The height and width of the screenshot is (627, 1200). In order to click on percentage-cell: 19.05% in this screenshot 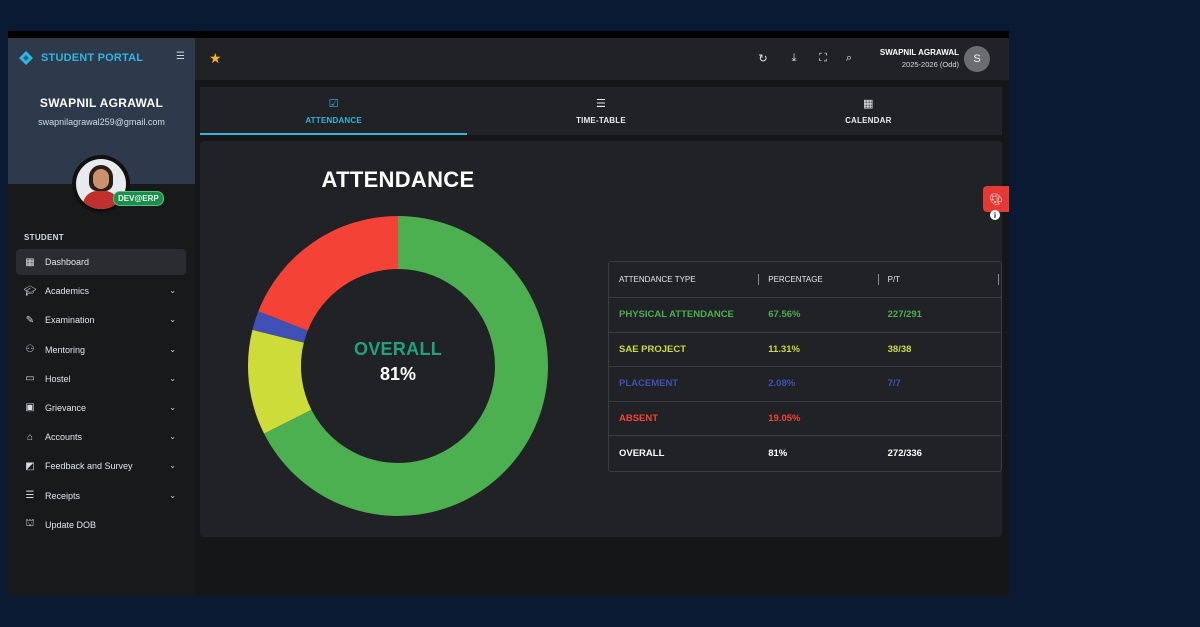, I will do `click(784, 419)`.